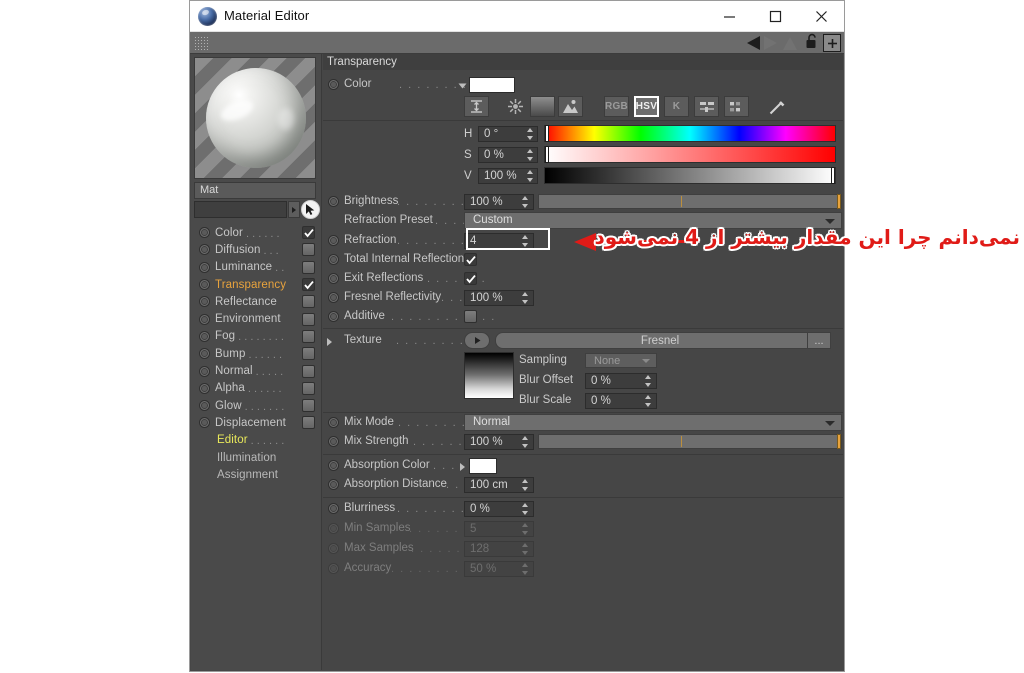  Describe the element at coordinates (660, 340) in the screenshot. I see `texture-name-button: Fresnel` at that location.